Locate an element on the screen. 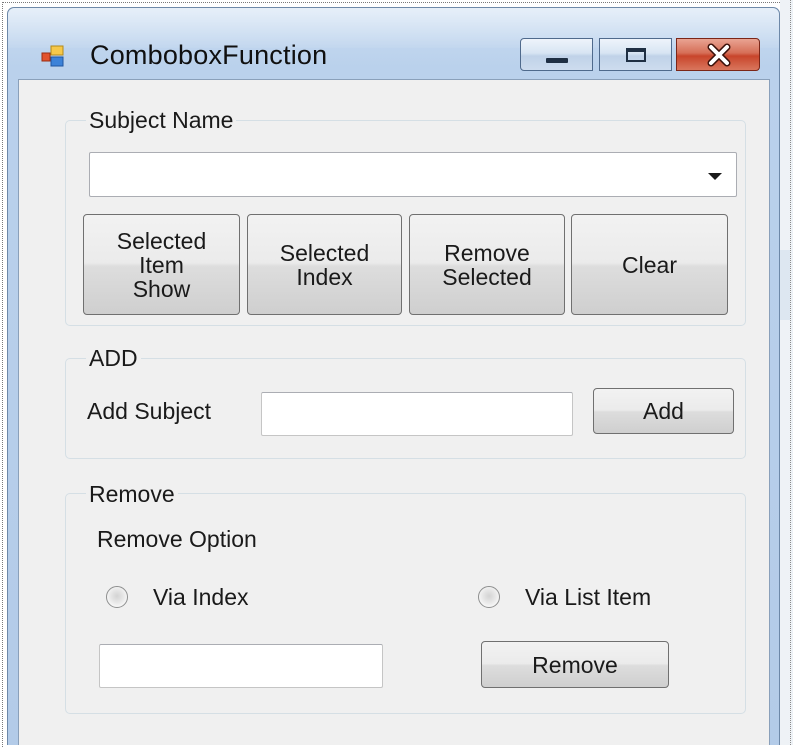 This screenshot has height=747, width=793. subject-name-group-legend: Subject Name is located at coordinates (161, 120).